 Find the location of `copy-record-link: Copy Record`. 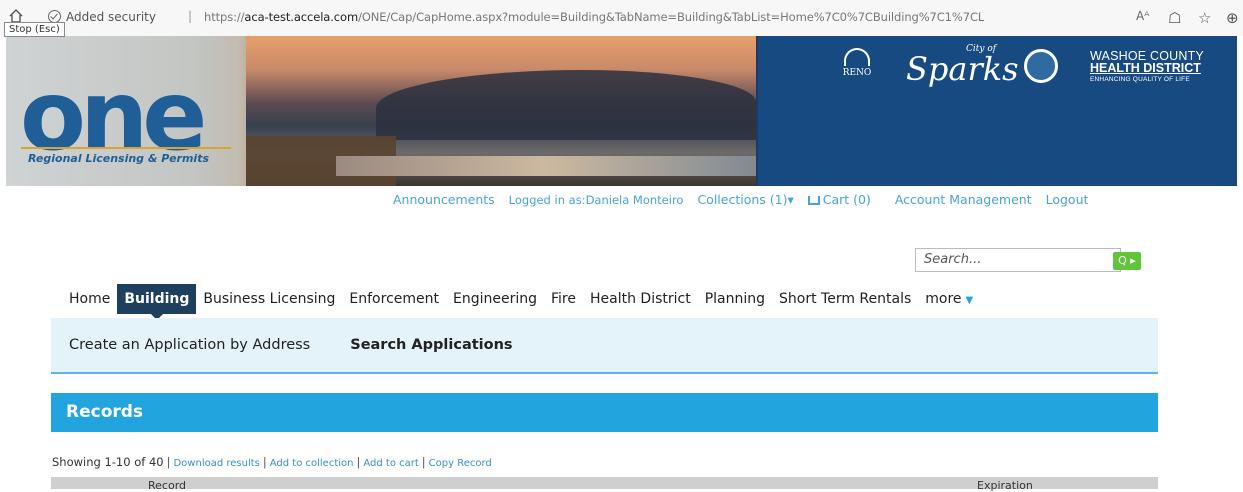

copy-record-link: Copy Record is located at coordinates (460, 463).